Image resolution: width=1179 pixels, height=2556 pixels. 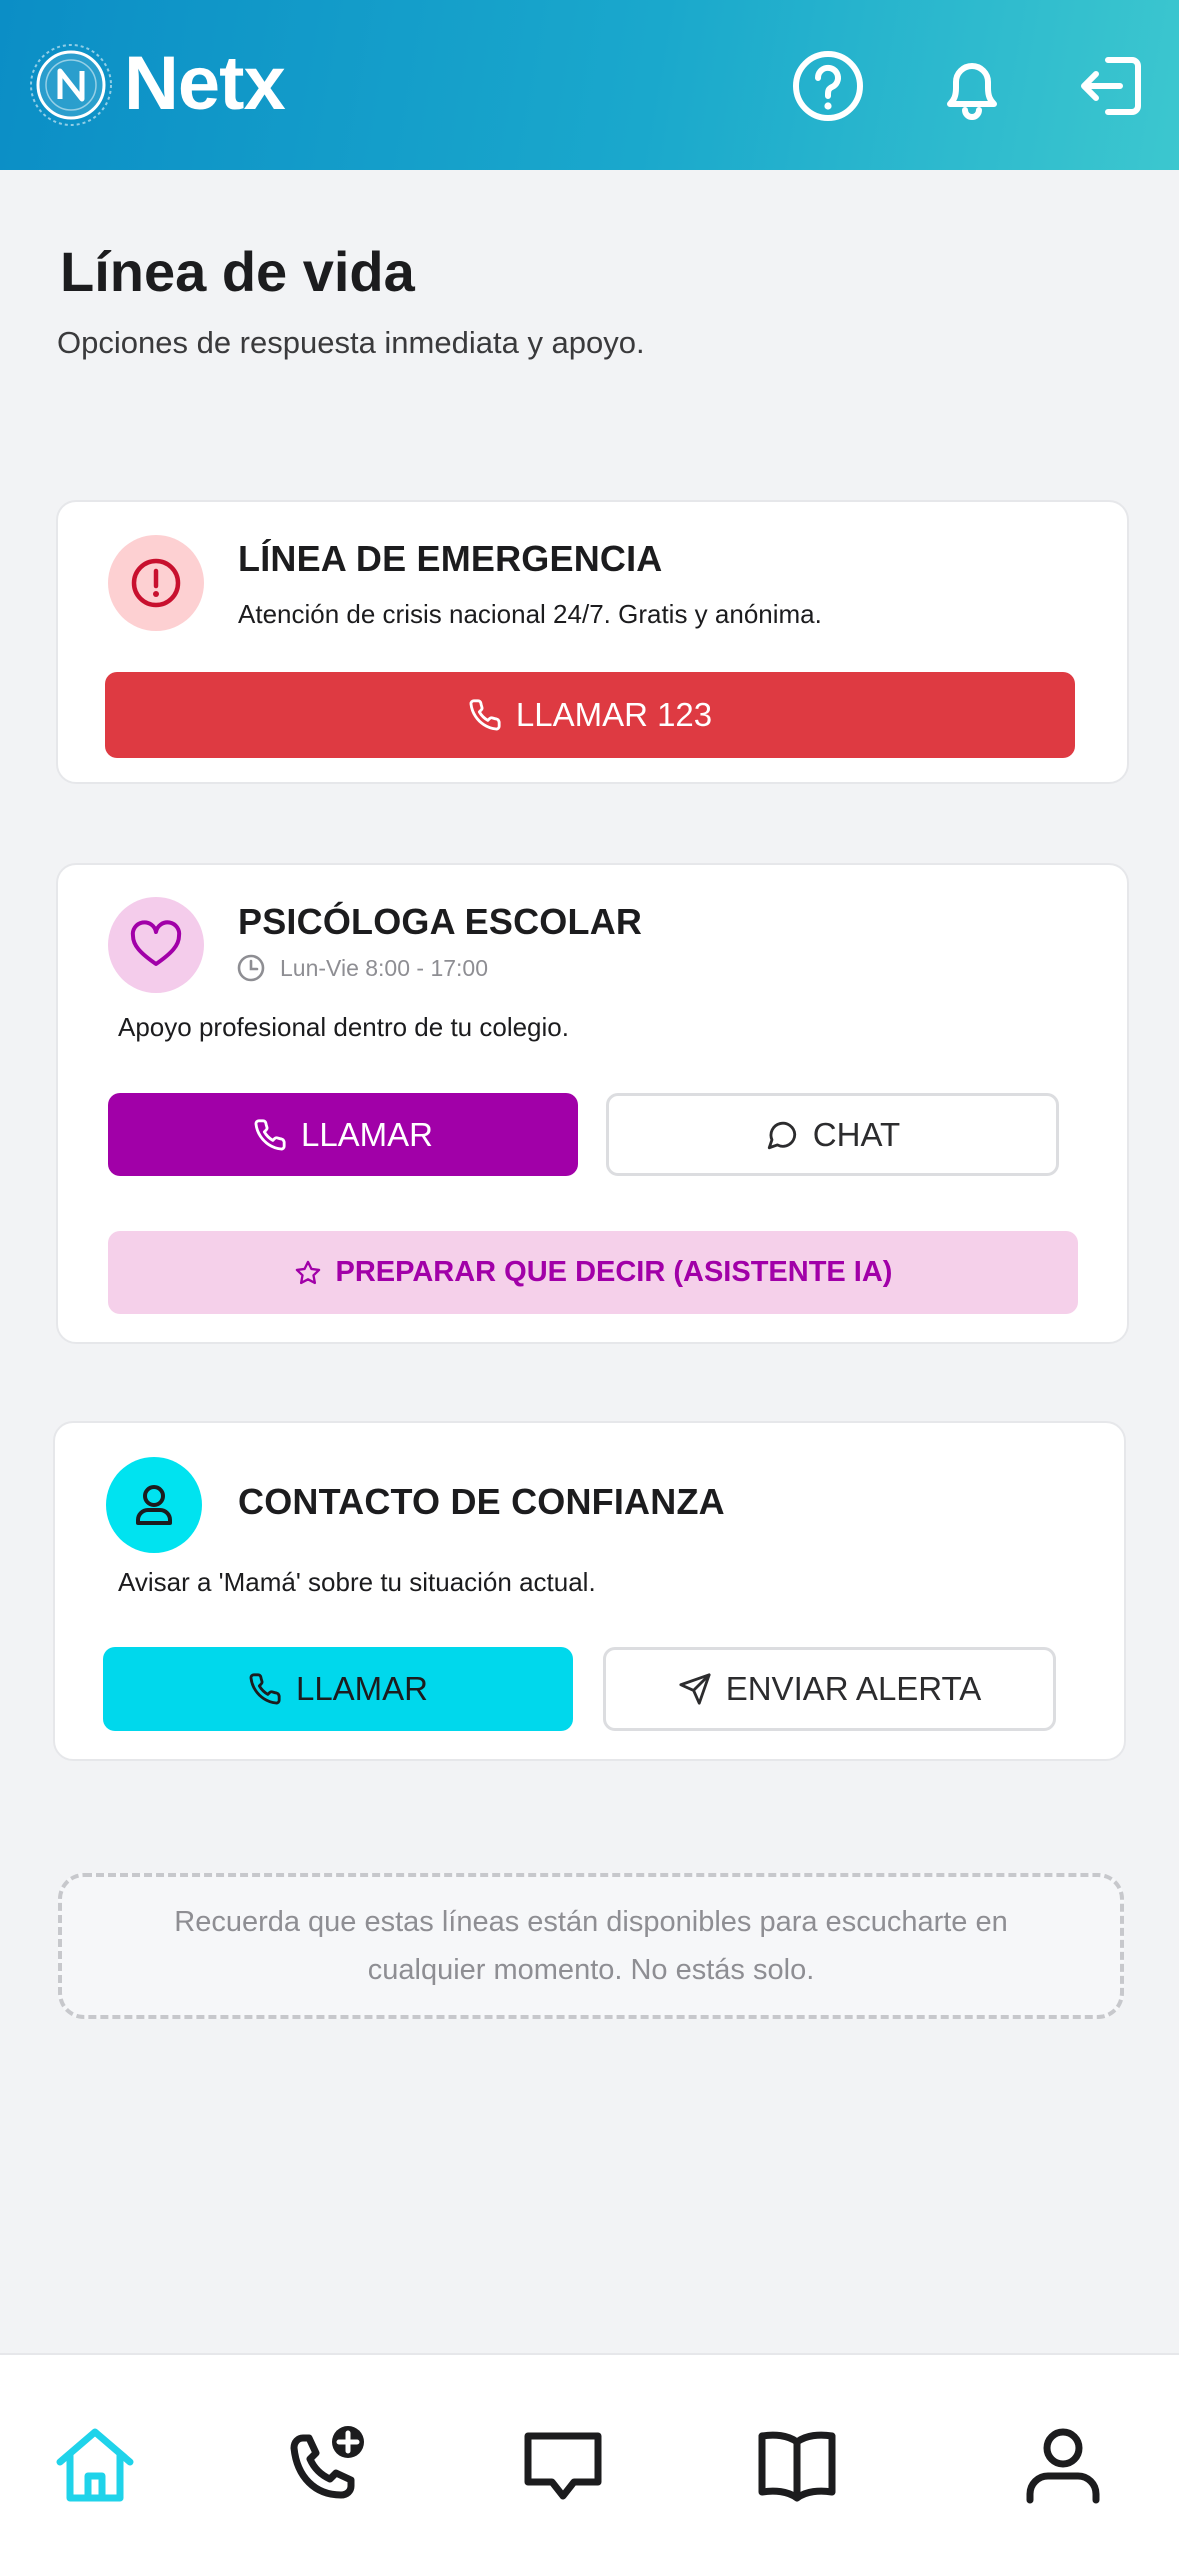 I want to click on user-icon, so click(x=154, y=1505).